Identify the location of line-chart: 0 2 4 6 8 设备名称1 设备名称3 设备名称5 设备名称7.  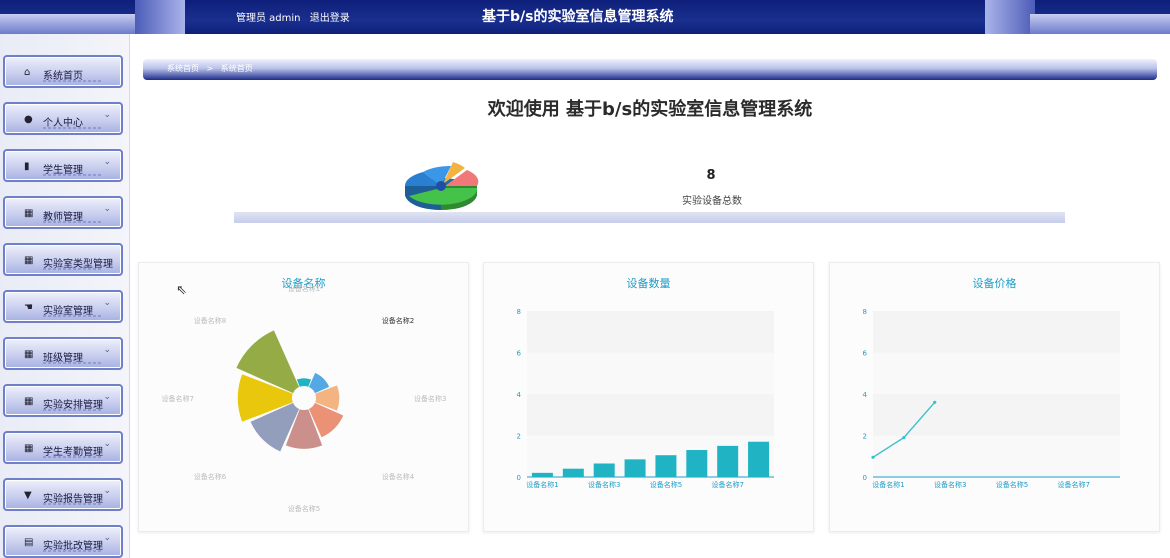
(991, 398).